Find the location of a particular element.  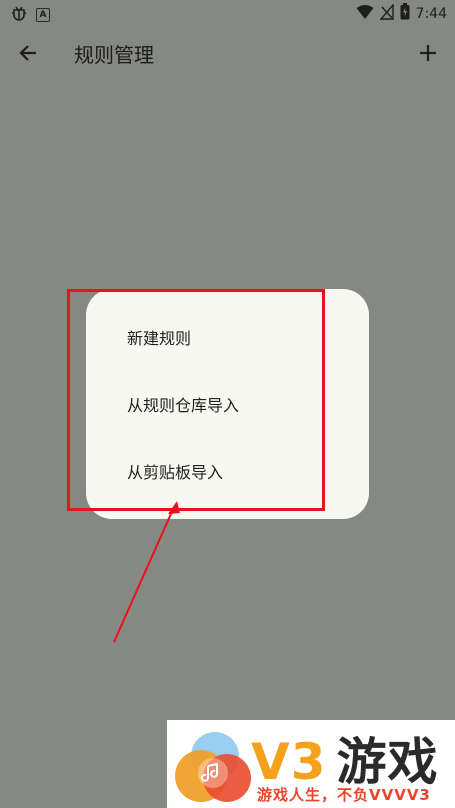

add-rule-button is located at coordinates (428, 53).